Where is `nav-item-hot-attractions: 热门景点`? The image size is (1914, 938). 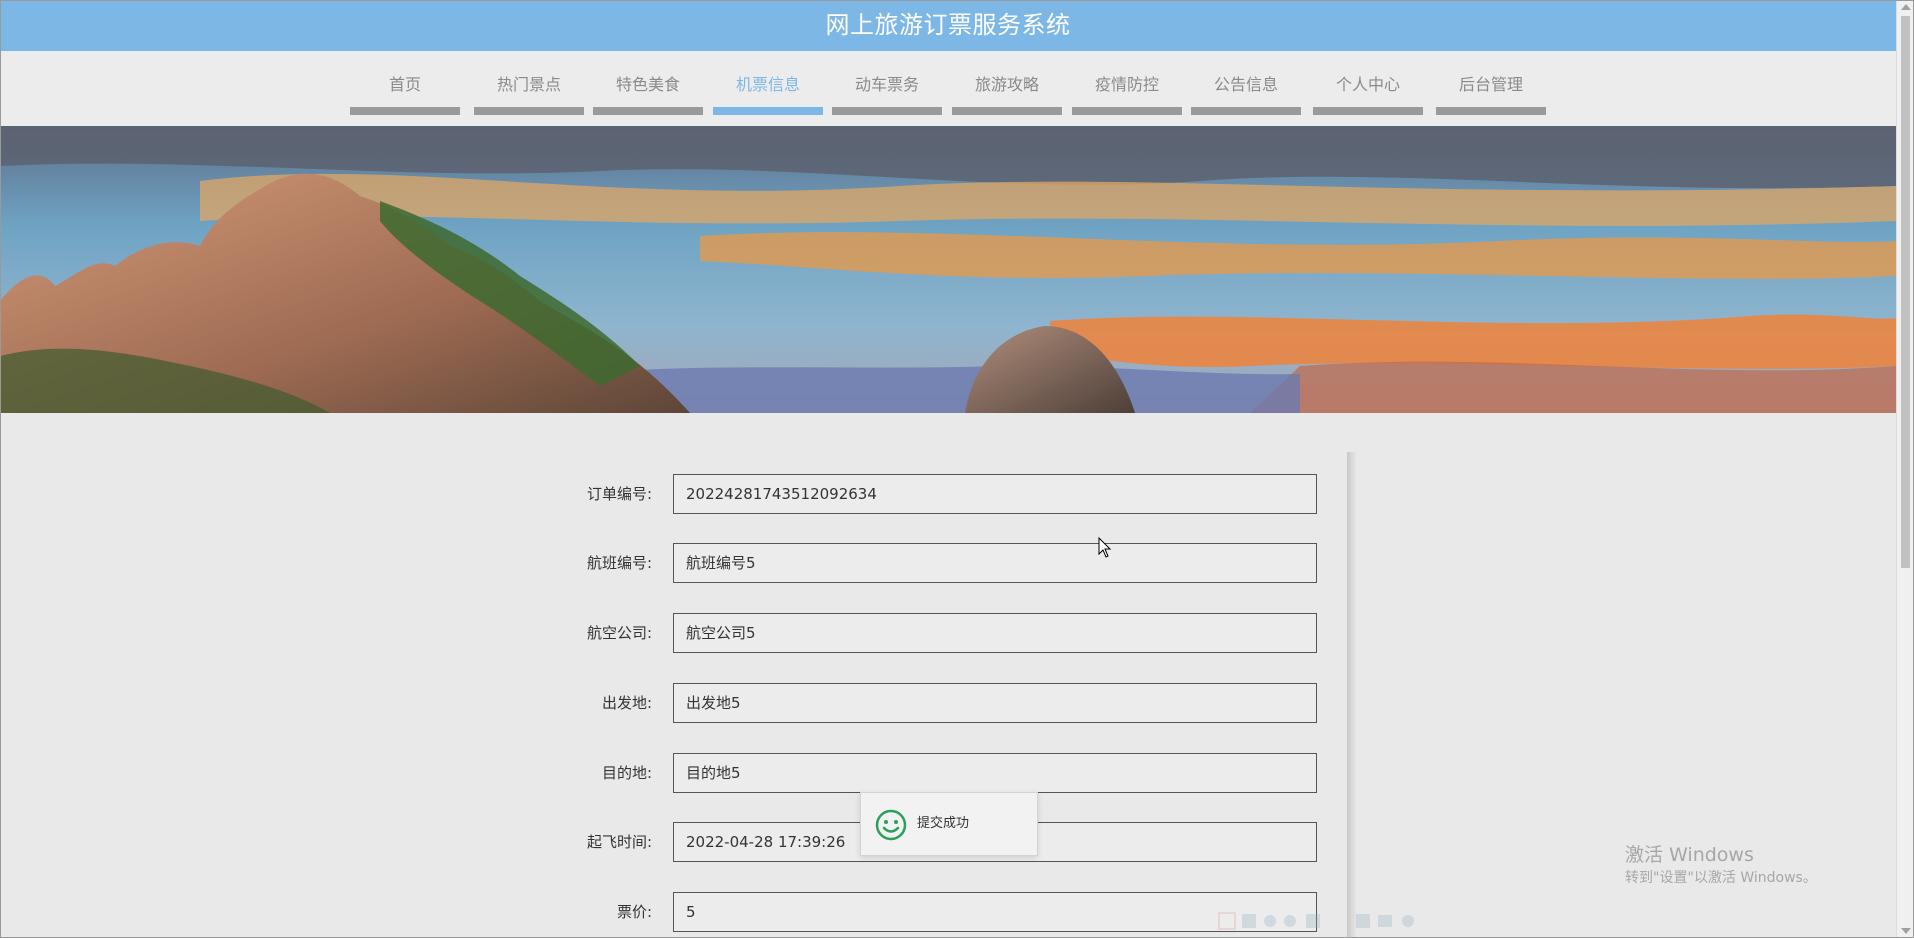
nav-item-hot-attractions: 热门景点 is located at coordinates (529, 83).